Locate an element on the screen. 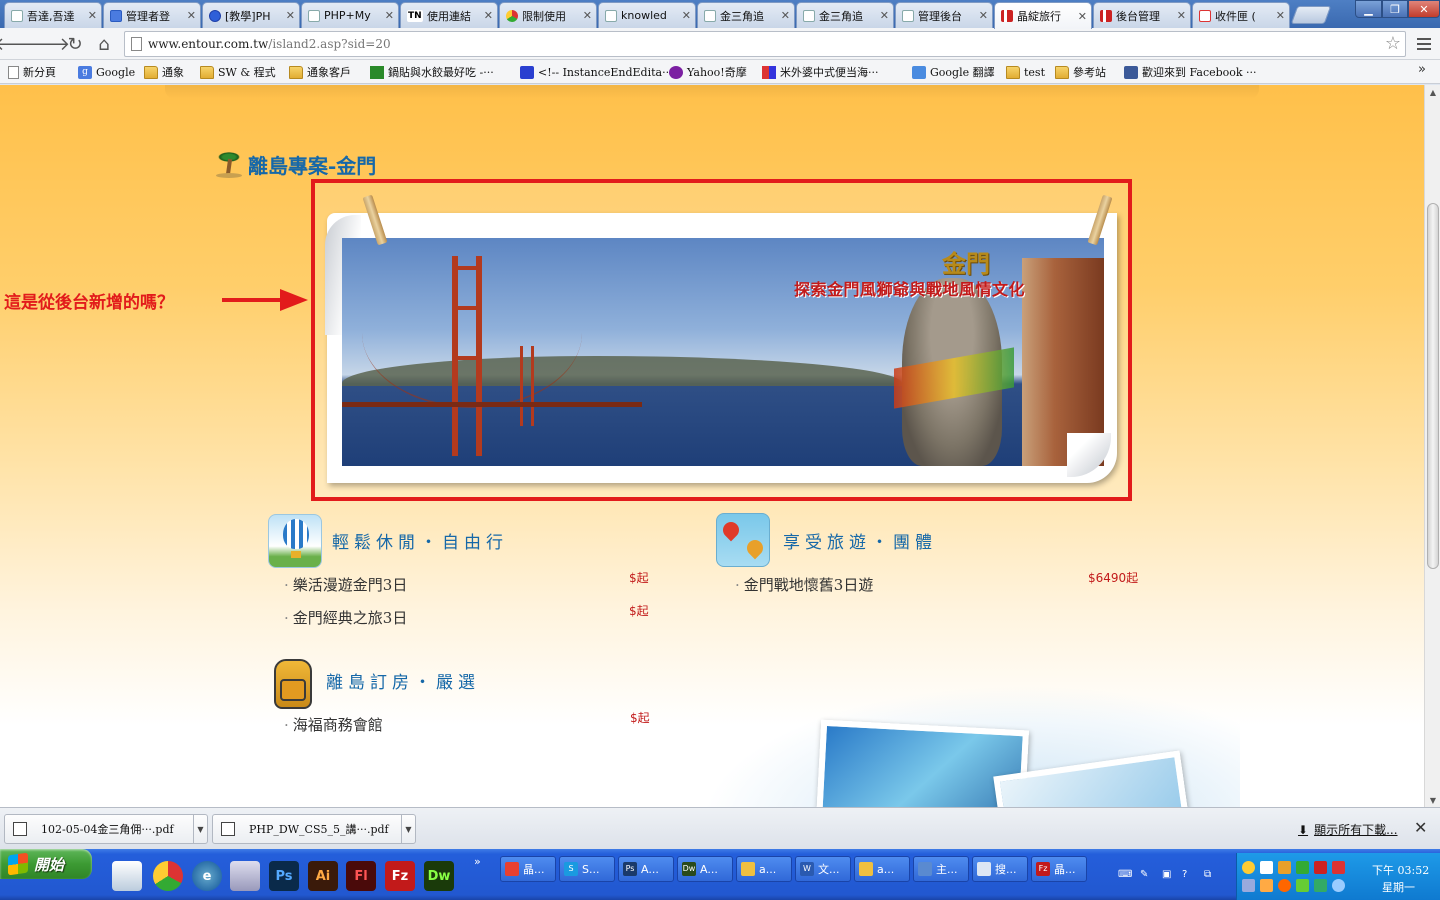 This screenshot has width=1440, height=900. browser-tab: TN 使用連結 ✕ is located at coordinates (449, 15).